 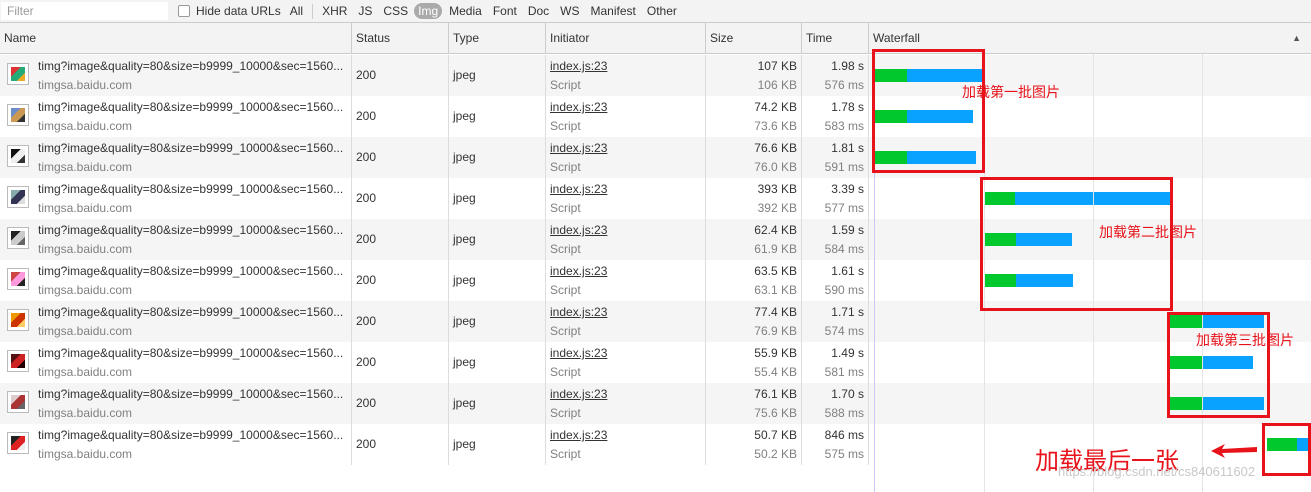 What do you see at coordinates (428, 11) in the screenshot?
I see `filter-img: Img` at bounding box center [428, 11].